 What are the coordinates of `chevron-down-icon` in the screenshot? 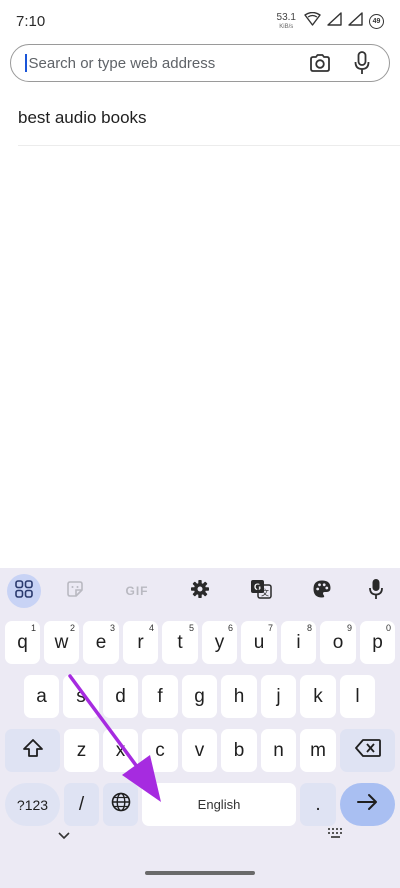 It's located at (64, 836).